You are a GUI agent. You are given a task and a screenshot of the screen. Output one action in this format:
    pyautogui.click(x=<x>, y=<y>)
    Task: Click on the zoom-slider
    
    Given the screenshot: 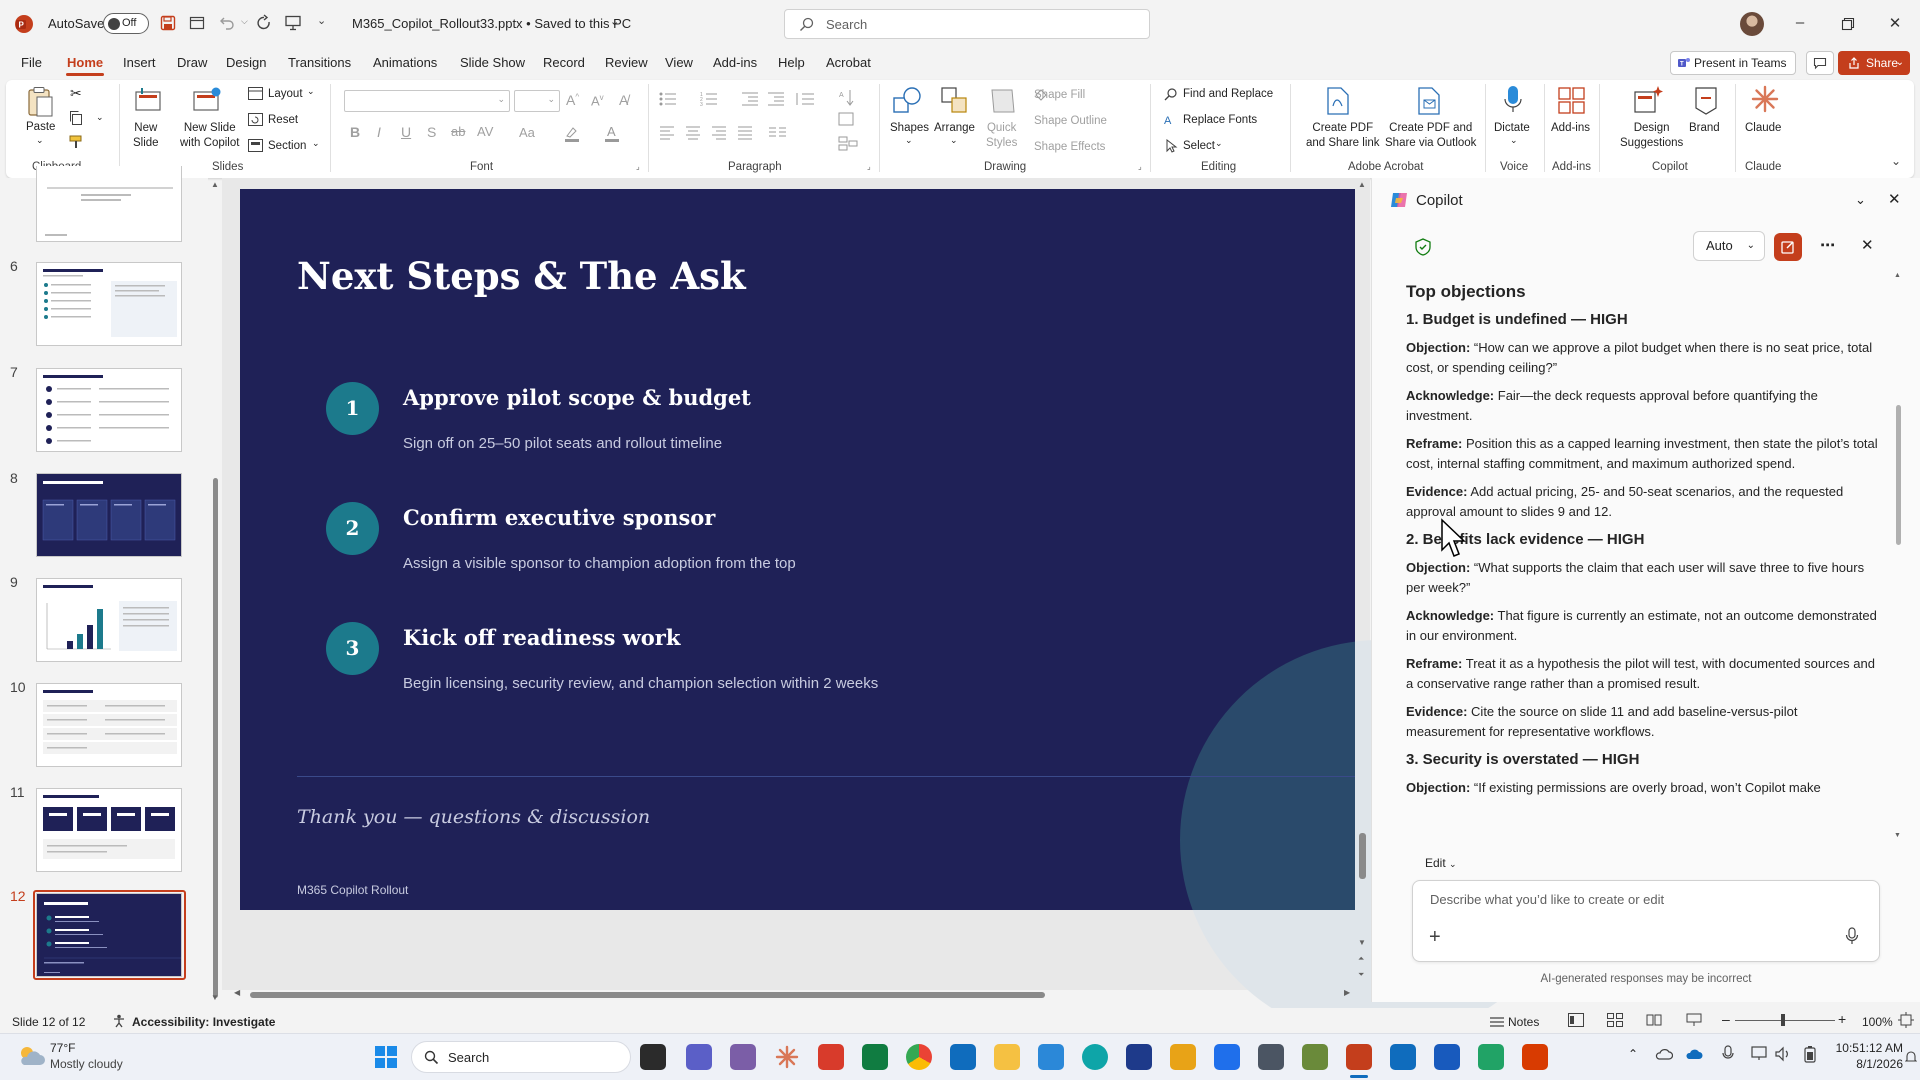 What is the action you would take?
    pyautogui.click(x=1785, y=1020)
    